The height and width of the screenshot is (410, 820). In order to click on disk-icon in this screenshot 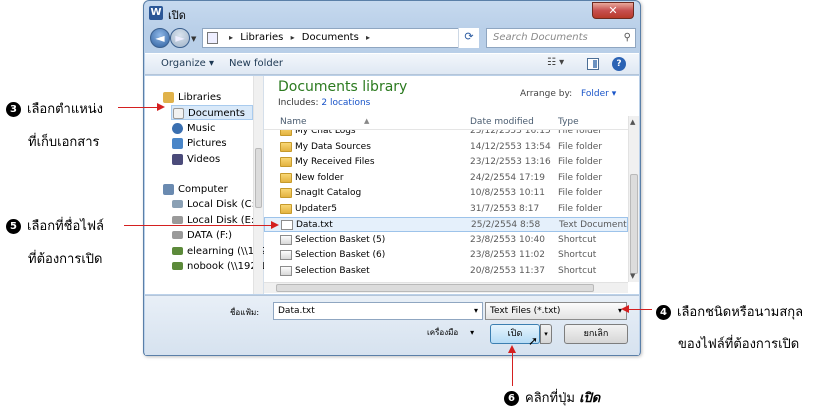, I will do `click(177, 235)`.